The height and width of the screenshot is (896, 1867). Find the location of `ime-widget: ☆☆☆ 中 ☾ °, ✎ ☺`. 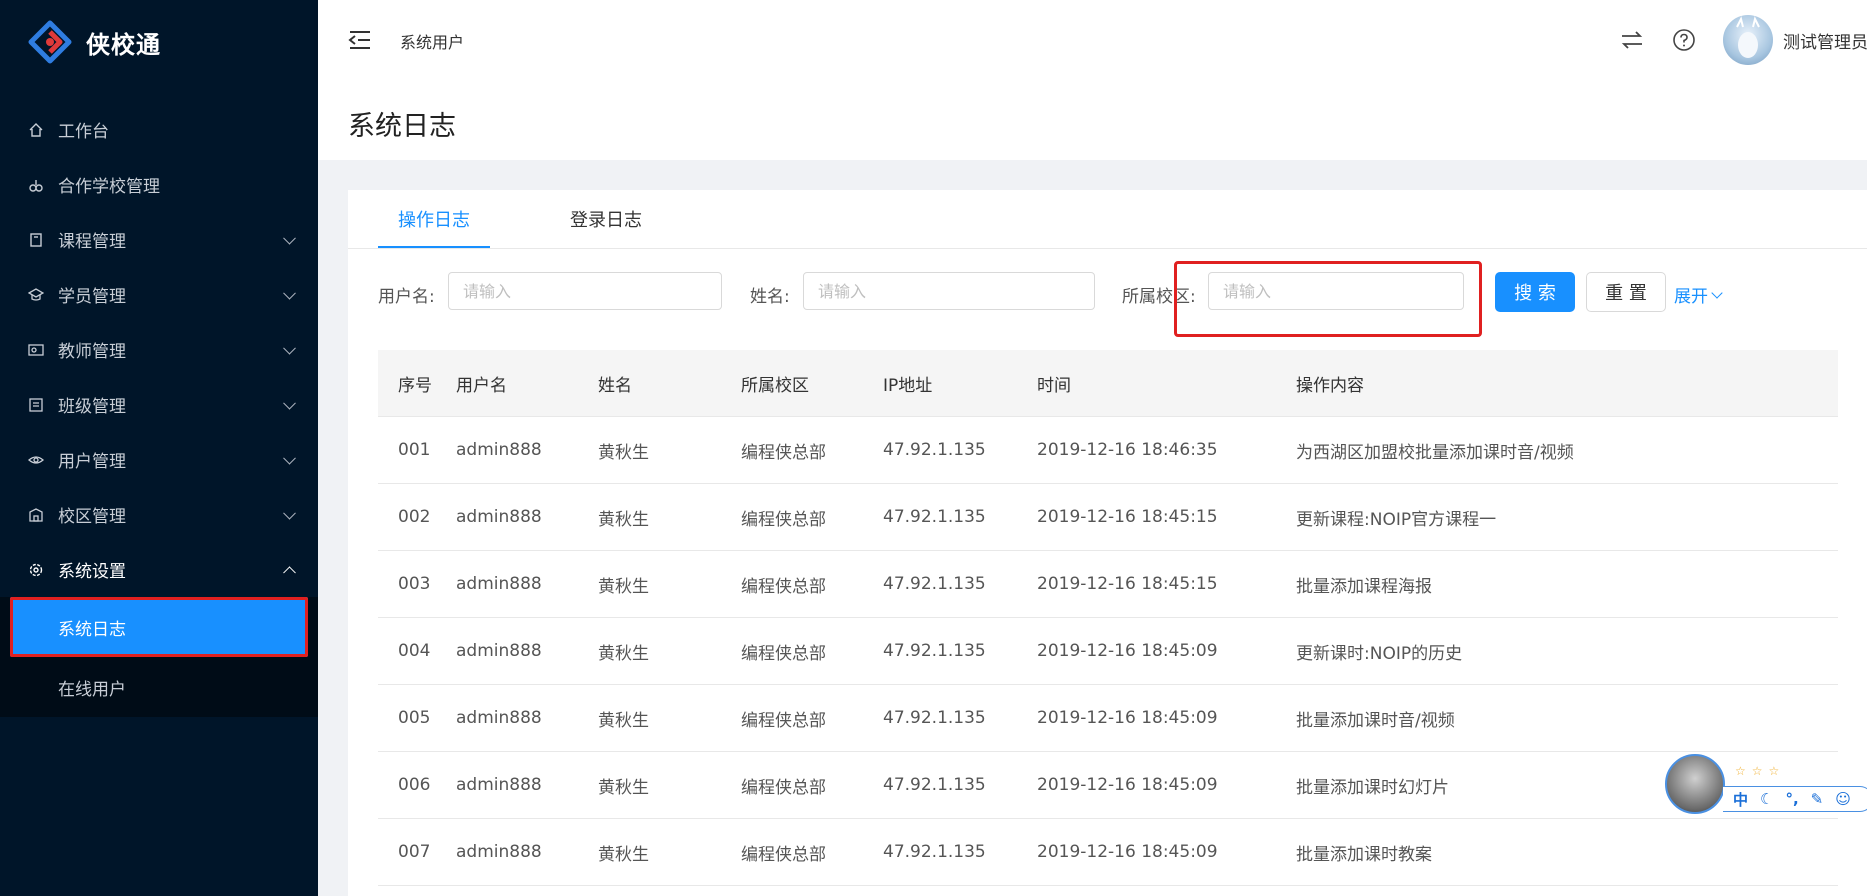

ime-widget: ☆☆☆ 中 ☾ °, ✎ ☺ is located at coordinates (1766, 786).